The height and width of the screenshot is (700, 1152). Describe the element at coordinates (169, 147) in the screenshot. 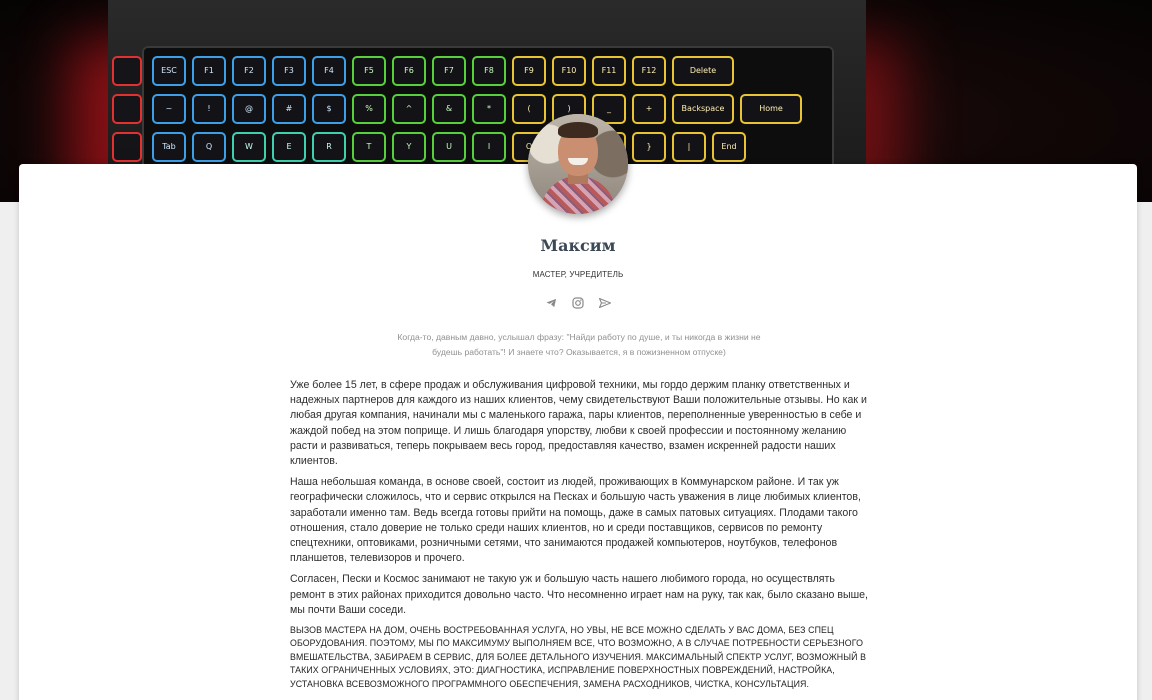

I see `keyboard-key: Tab` at that location.